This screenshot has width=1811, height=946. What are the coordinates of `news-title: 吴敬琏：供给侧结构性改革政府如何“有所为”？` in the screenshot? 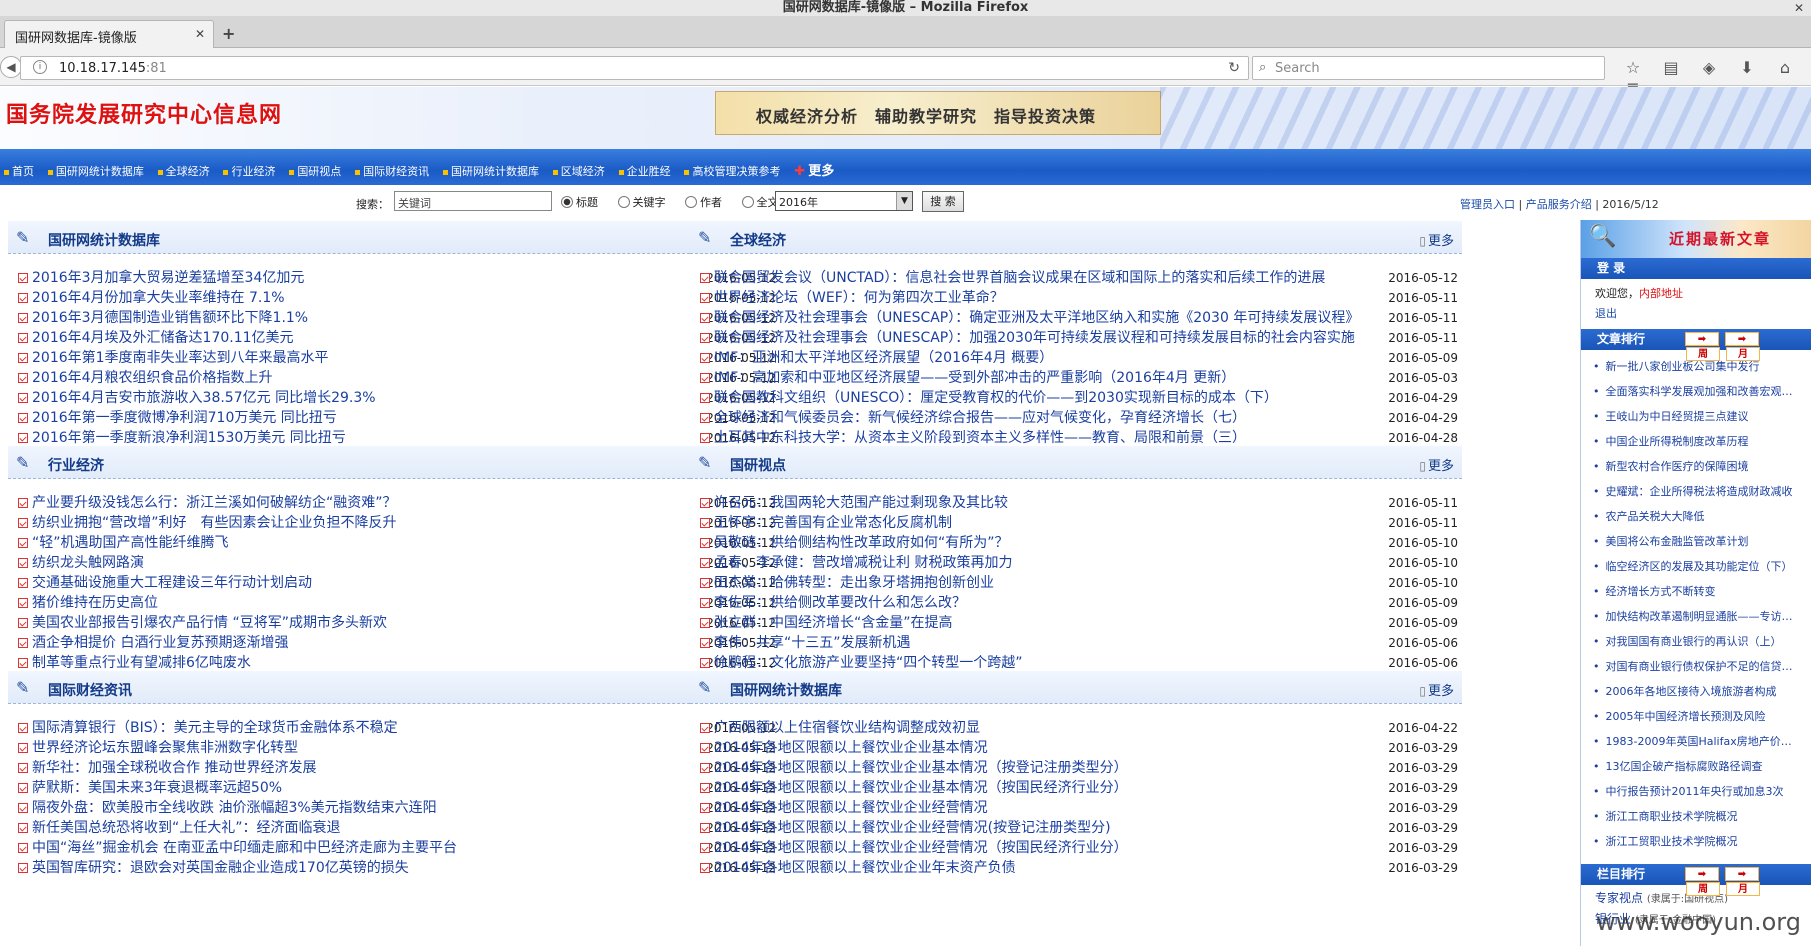 It's located at (861, 543).